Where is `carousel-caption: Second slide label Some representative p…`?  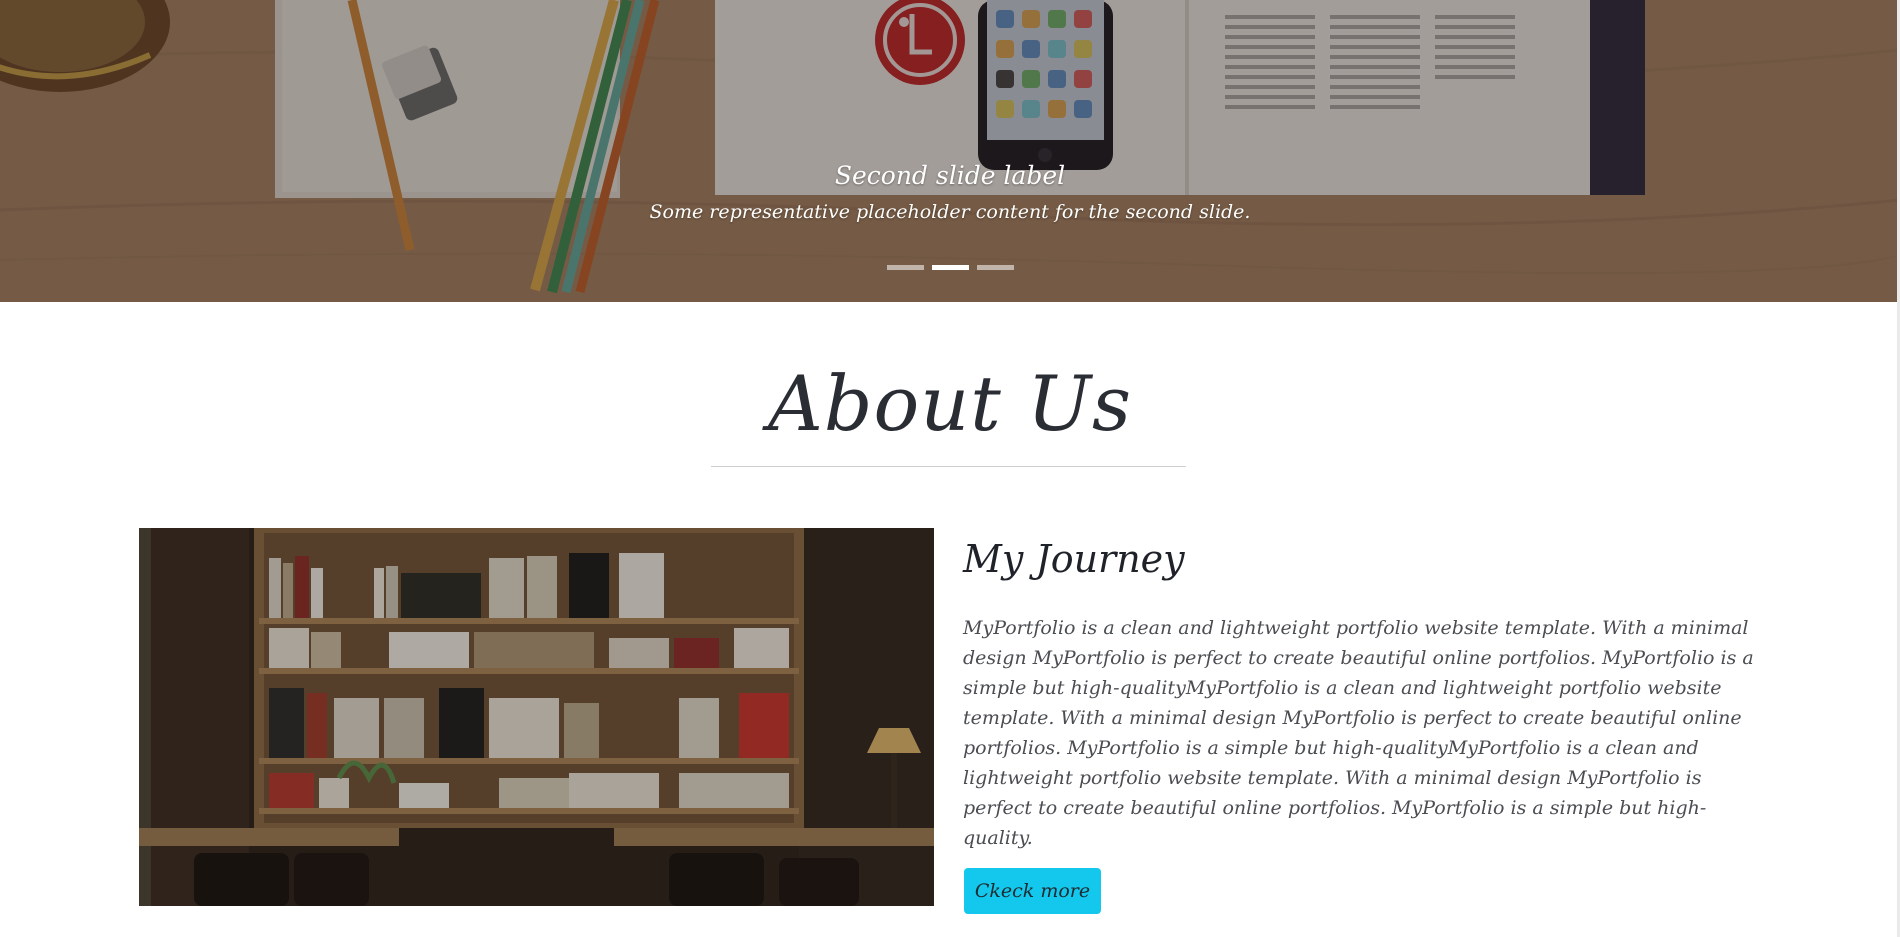 carousel-caption: Second slide label Some representative p… is located at coordinates (950, 192).